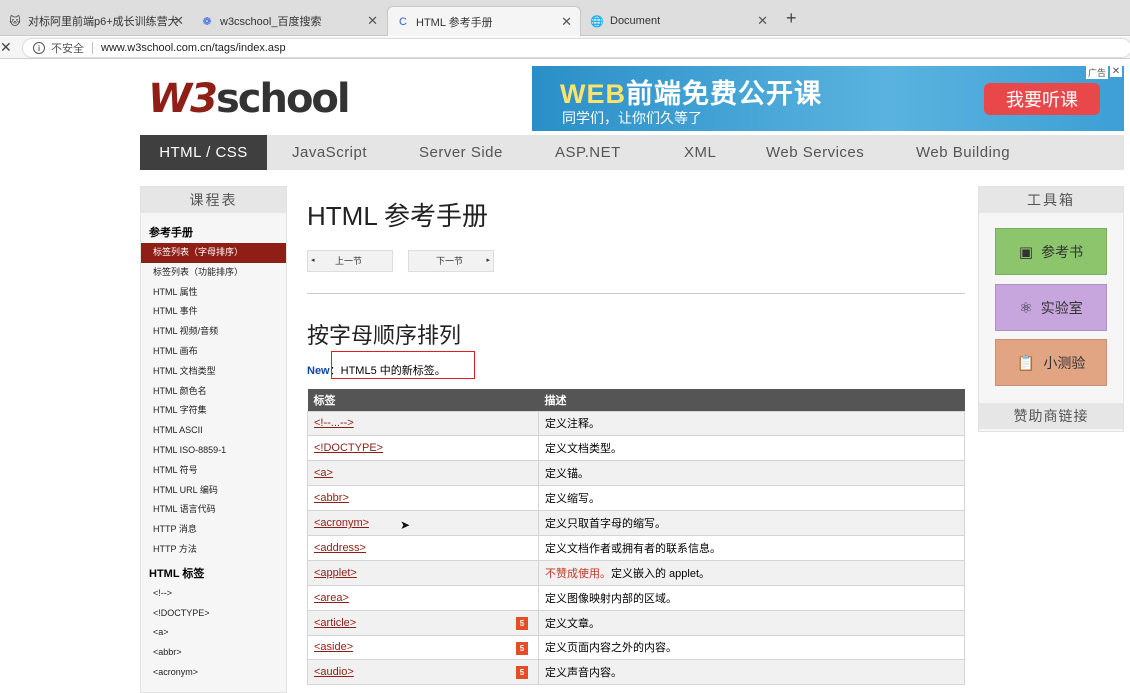 The width and height of the screenshot is (1130, 693). I want to click on url-text: www.w3school.com.cn/tags/index.asp, so click(193, 48).